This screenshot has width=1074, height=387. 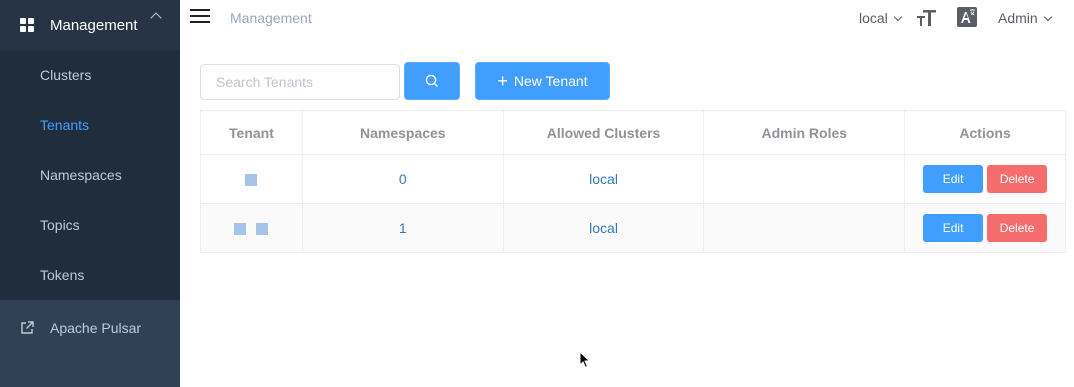 I want to click on sidebar-menu-management: Management, so click(x=90, y=25).